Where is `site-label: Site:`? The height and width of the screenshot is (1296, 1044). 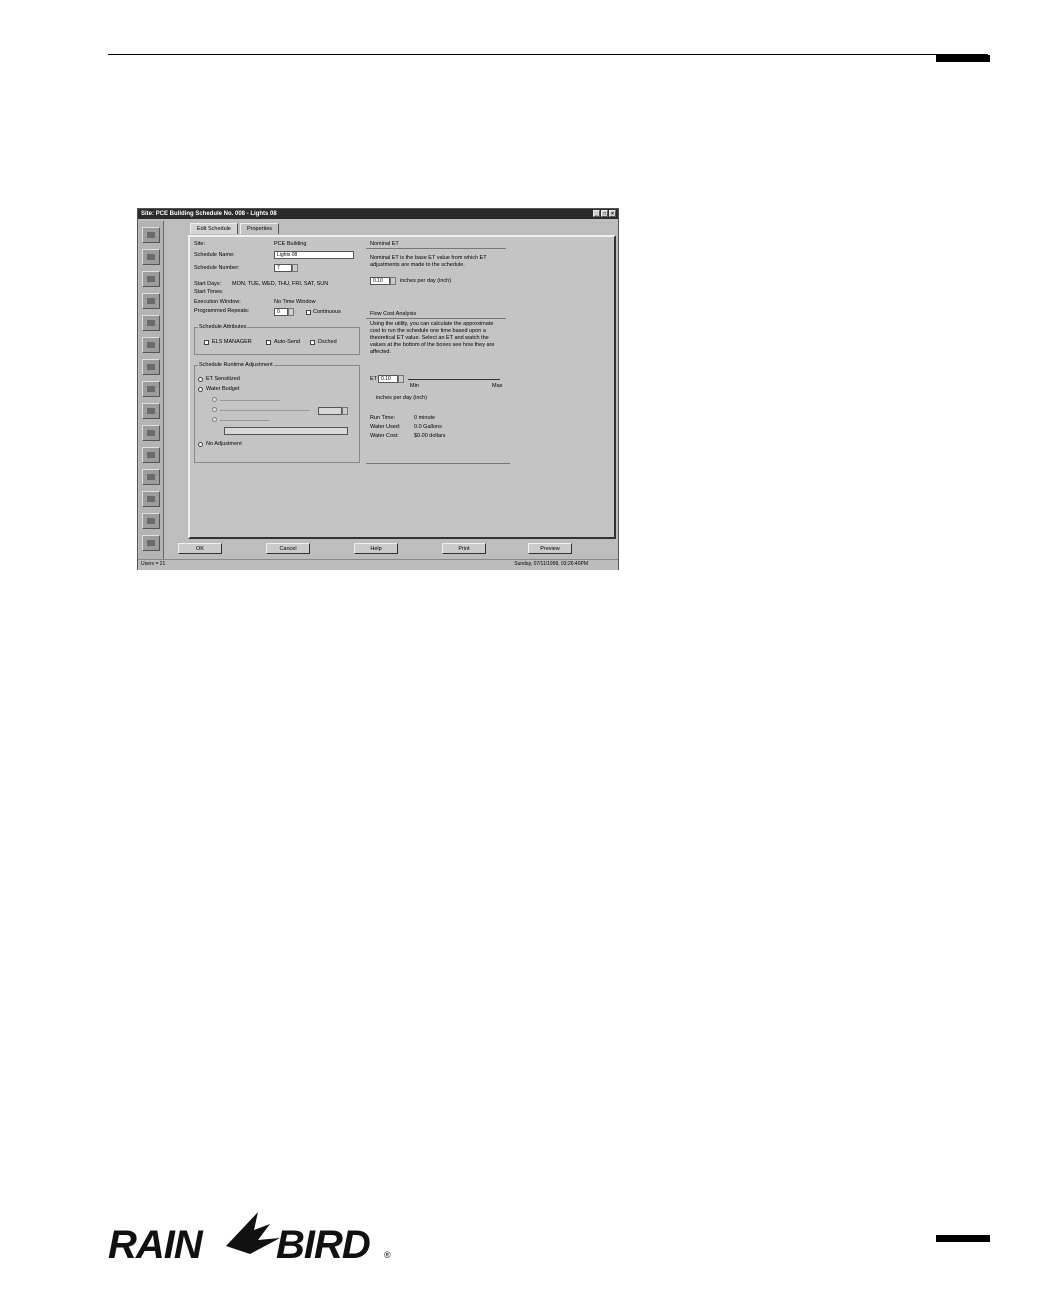 site-label: Site: is located at coordinates (200, 244).